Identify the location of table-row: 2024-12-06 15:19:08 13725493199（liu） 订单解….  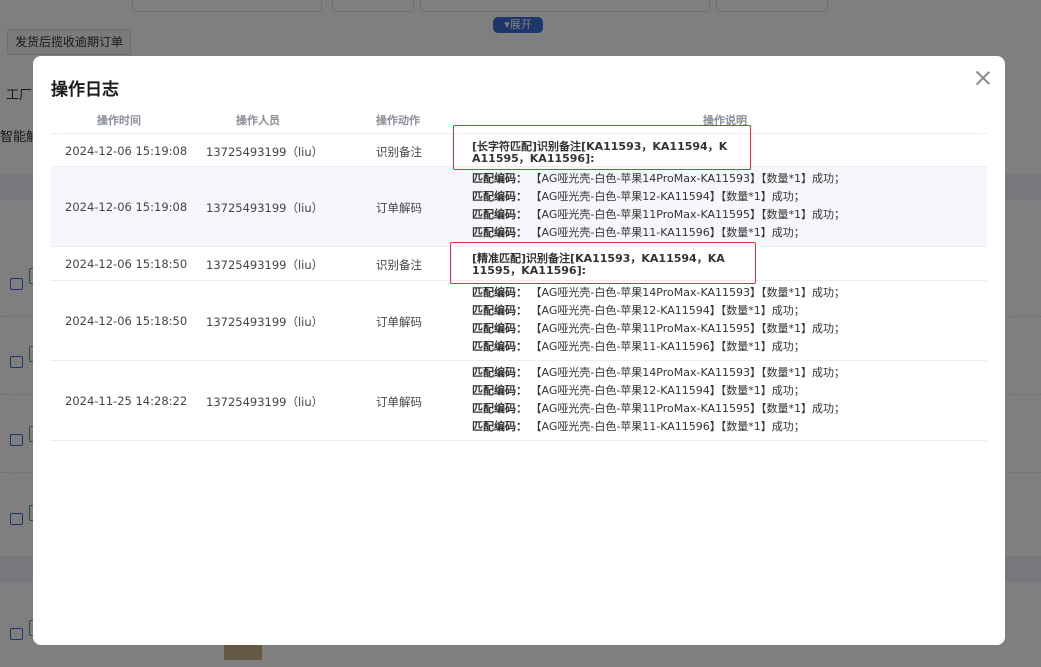
(519, 207).